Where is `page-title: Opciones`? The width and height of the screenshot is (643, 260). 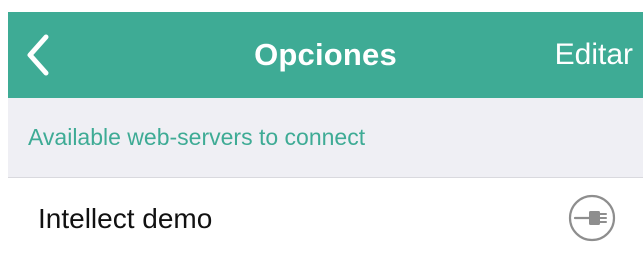 page-title: Opciones is located at coordinates (325, 54).